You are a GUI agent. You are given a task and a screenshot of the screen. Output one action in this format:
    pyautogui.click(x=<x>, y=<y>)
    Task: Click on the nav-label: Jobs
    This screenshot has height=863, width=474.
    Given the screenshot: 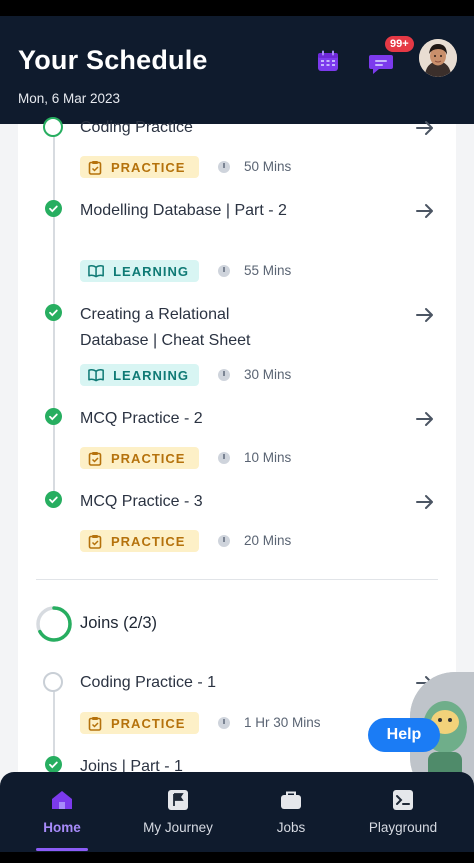 What is the action you would take?
    pyautogui.click(x=291, y=827)
    